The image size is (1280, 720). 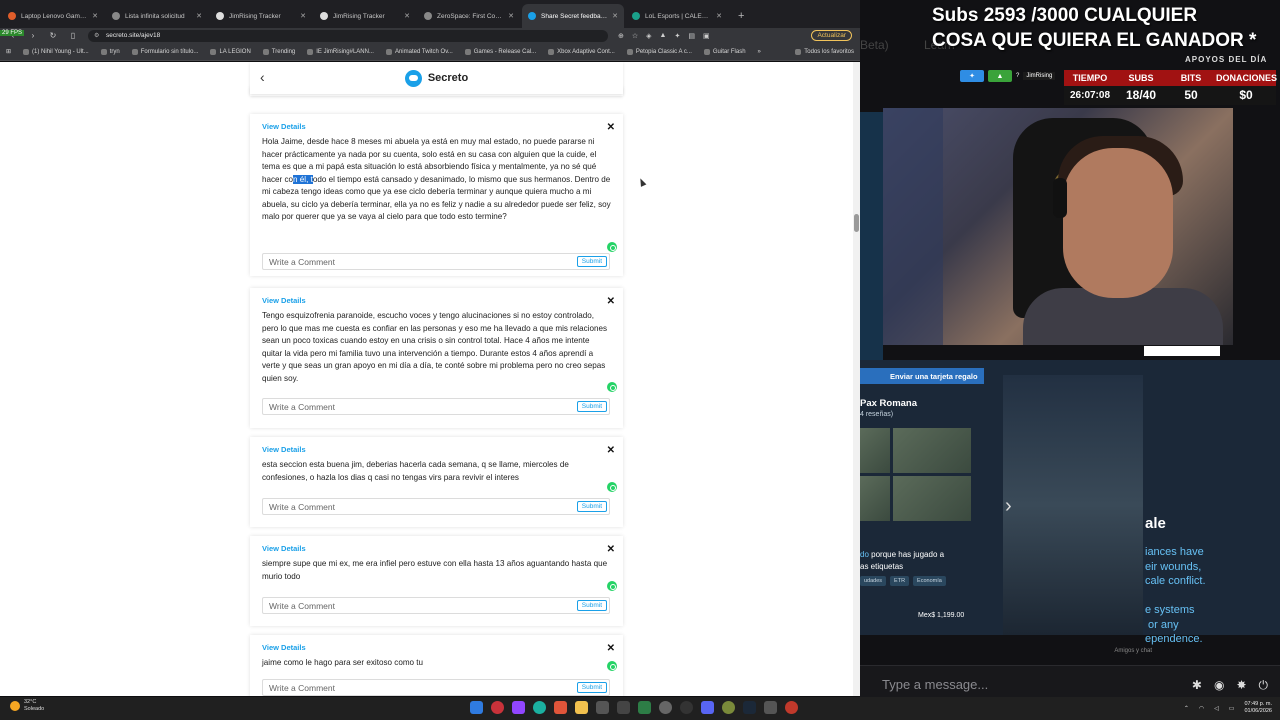 I want to click on chat-input: Type a message... ✱ ◉ ✸ ⏻, so click(x=1070, y=681).